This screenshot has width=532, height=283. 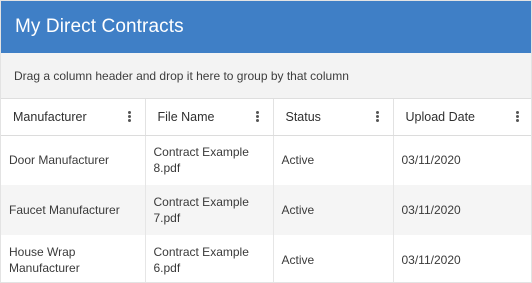 What do you see at coordinates (99, 26) in the screenshot?
I see `panel-title: My Direct Contracts` at bounding box center [99, 26].